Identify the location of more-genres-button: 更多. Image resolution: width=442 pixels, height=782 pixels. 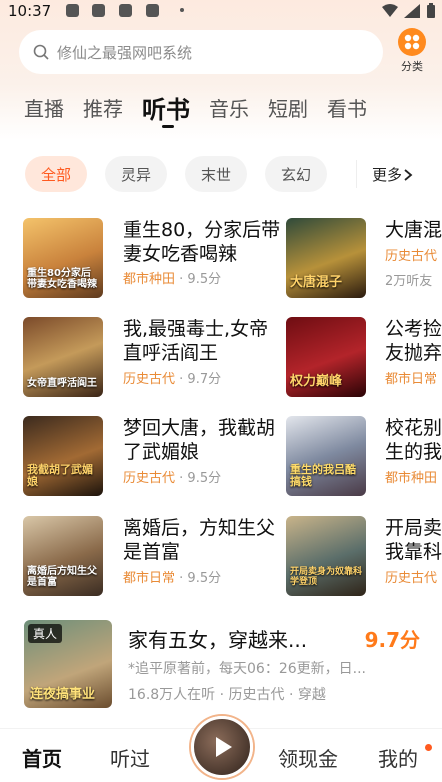
(393, 174).